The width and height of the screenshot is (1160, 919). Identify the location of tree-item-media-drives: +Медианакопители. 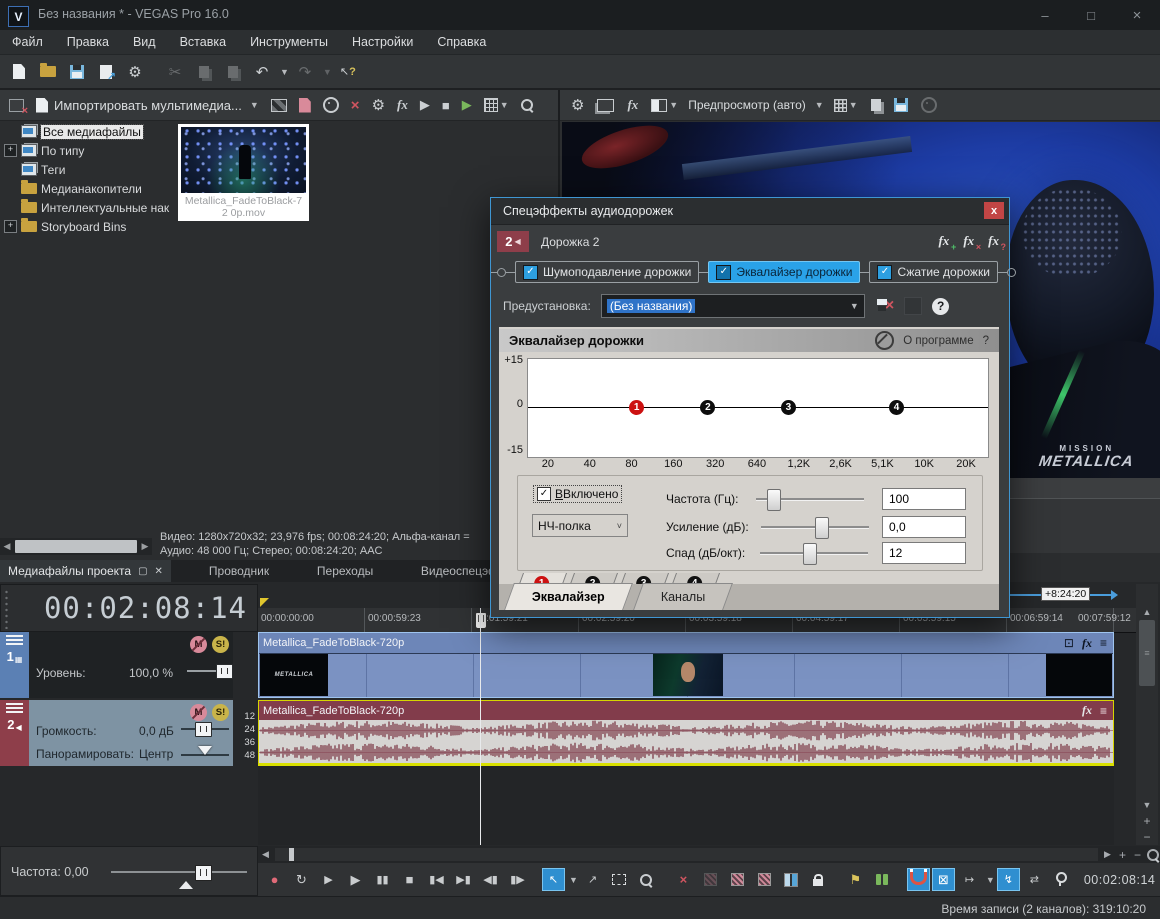
(88, 188).